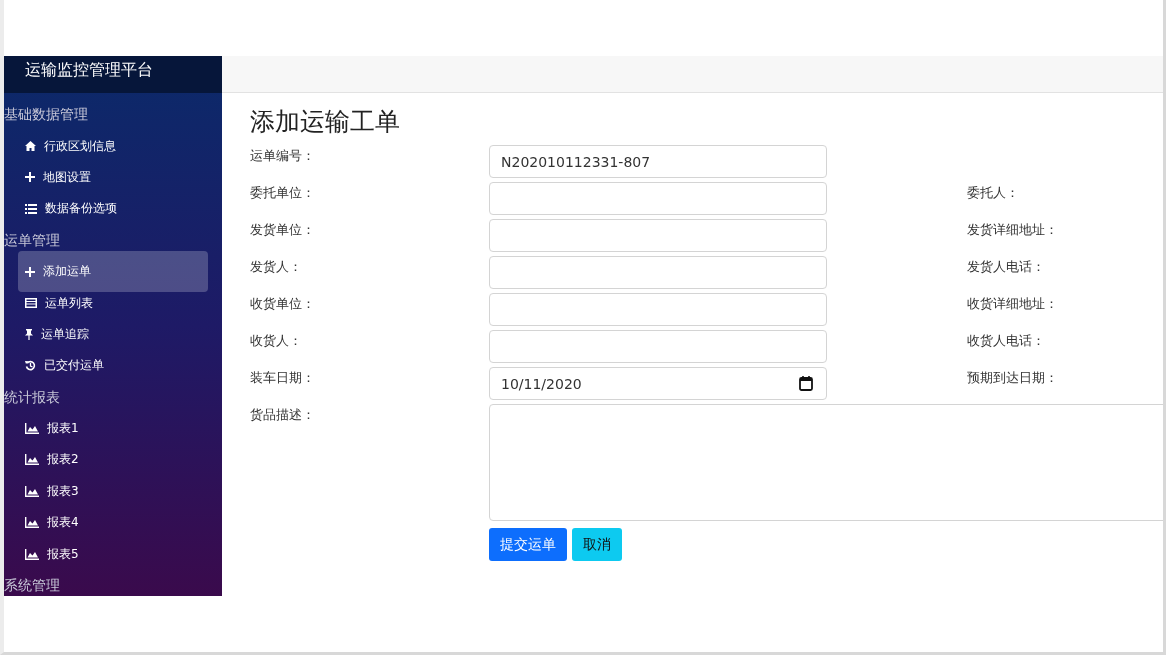 This screenshot has height=655, width=1166. I want to click on field-label: 预期到达日期：, so click(1013, 378).